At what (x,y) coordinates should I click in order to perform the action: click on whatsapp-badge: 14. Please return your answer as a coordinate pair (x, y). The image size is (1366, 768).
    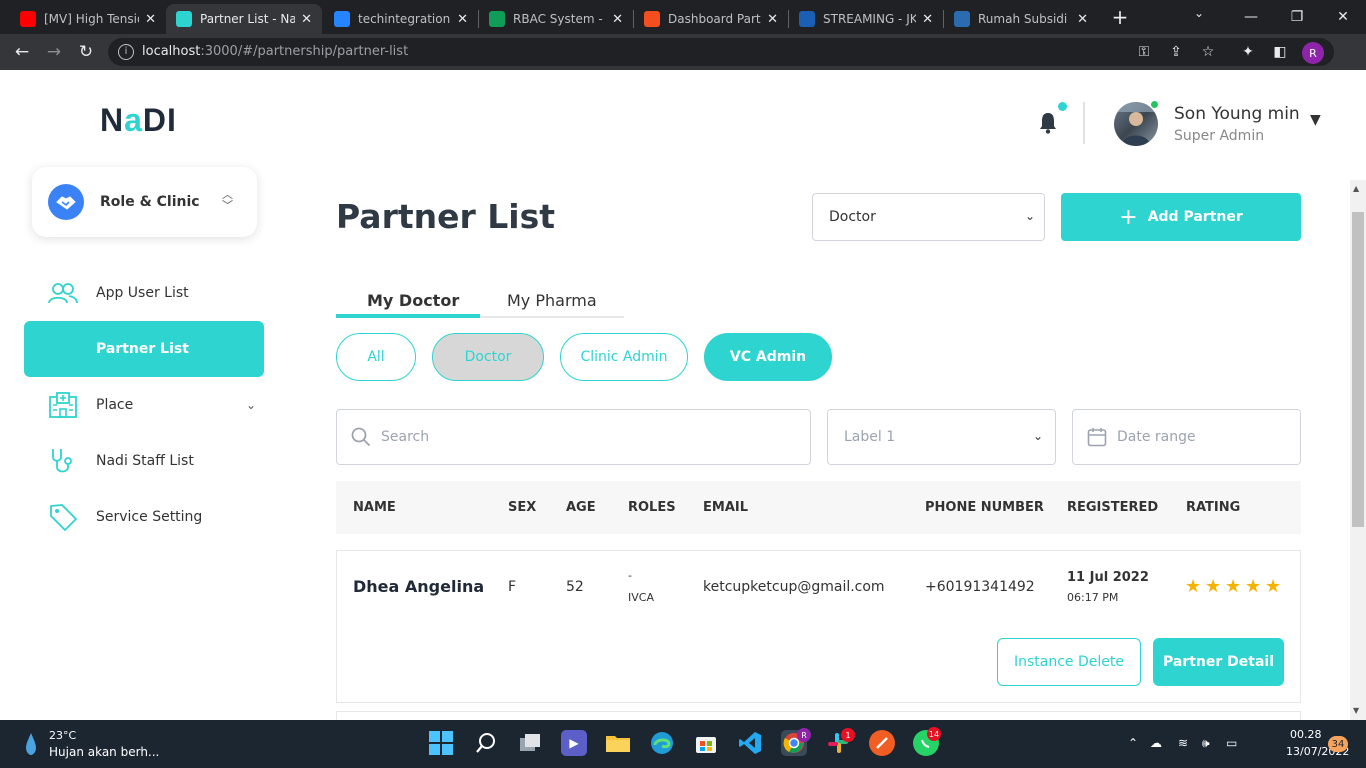
    Looking at the image, I should click on (934, 734).